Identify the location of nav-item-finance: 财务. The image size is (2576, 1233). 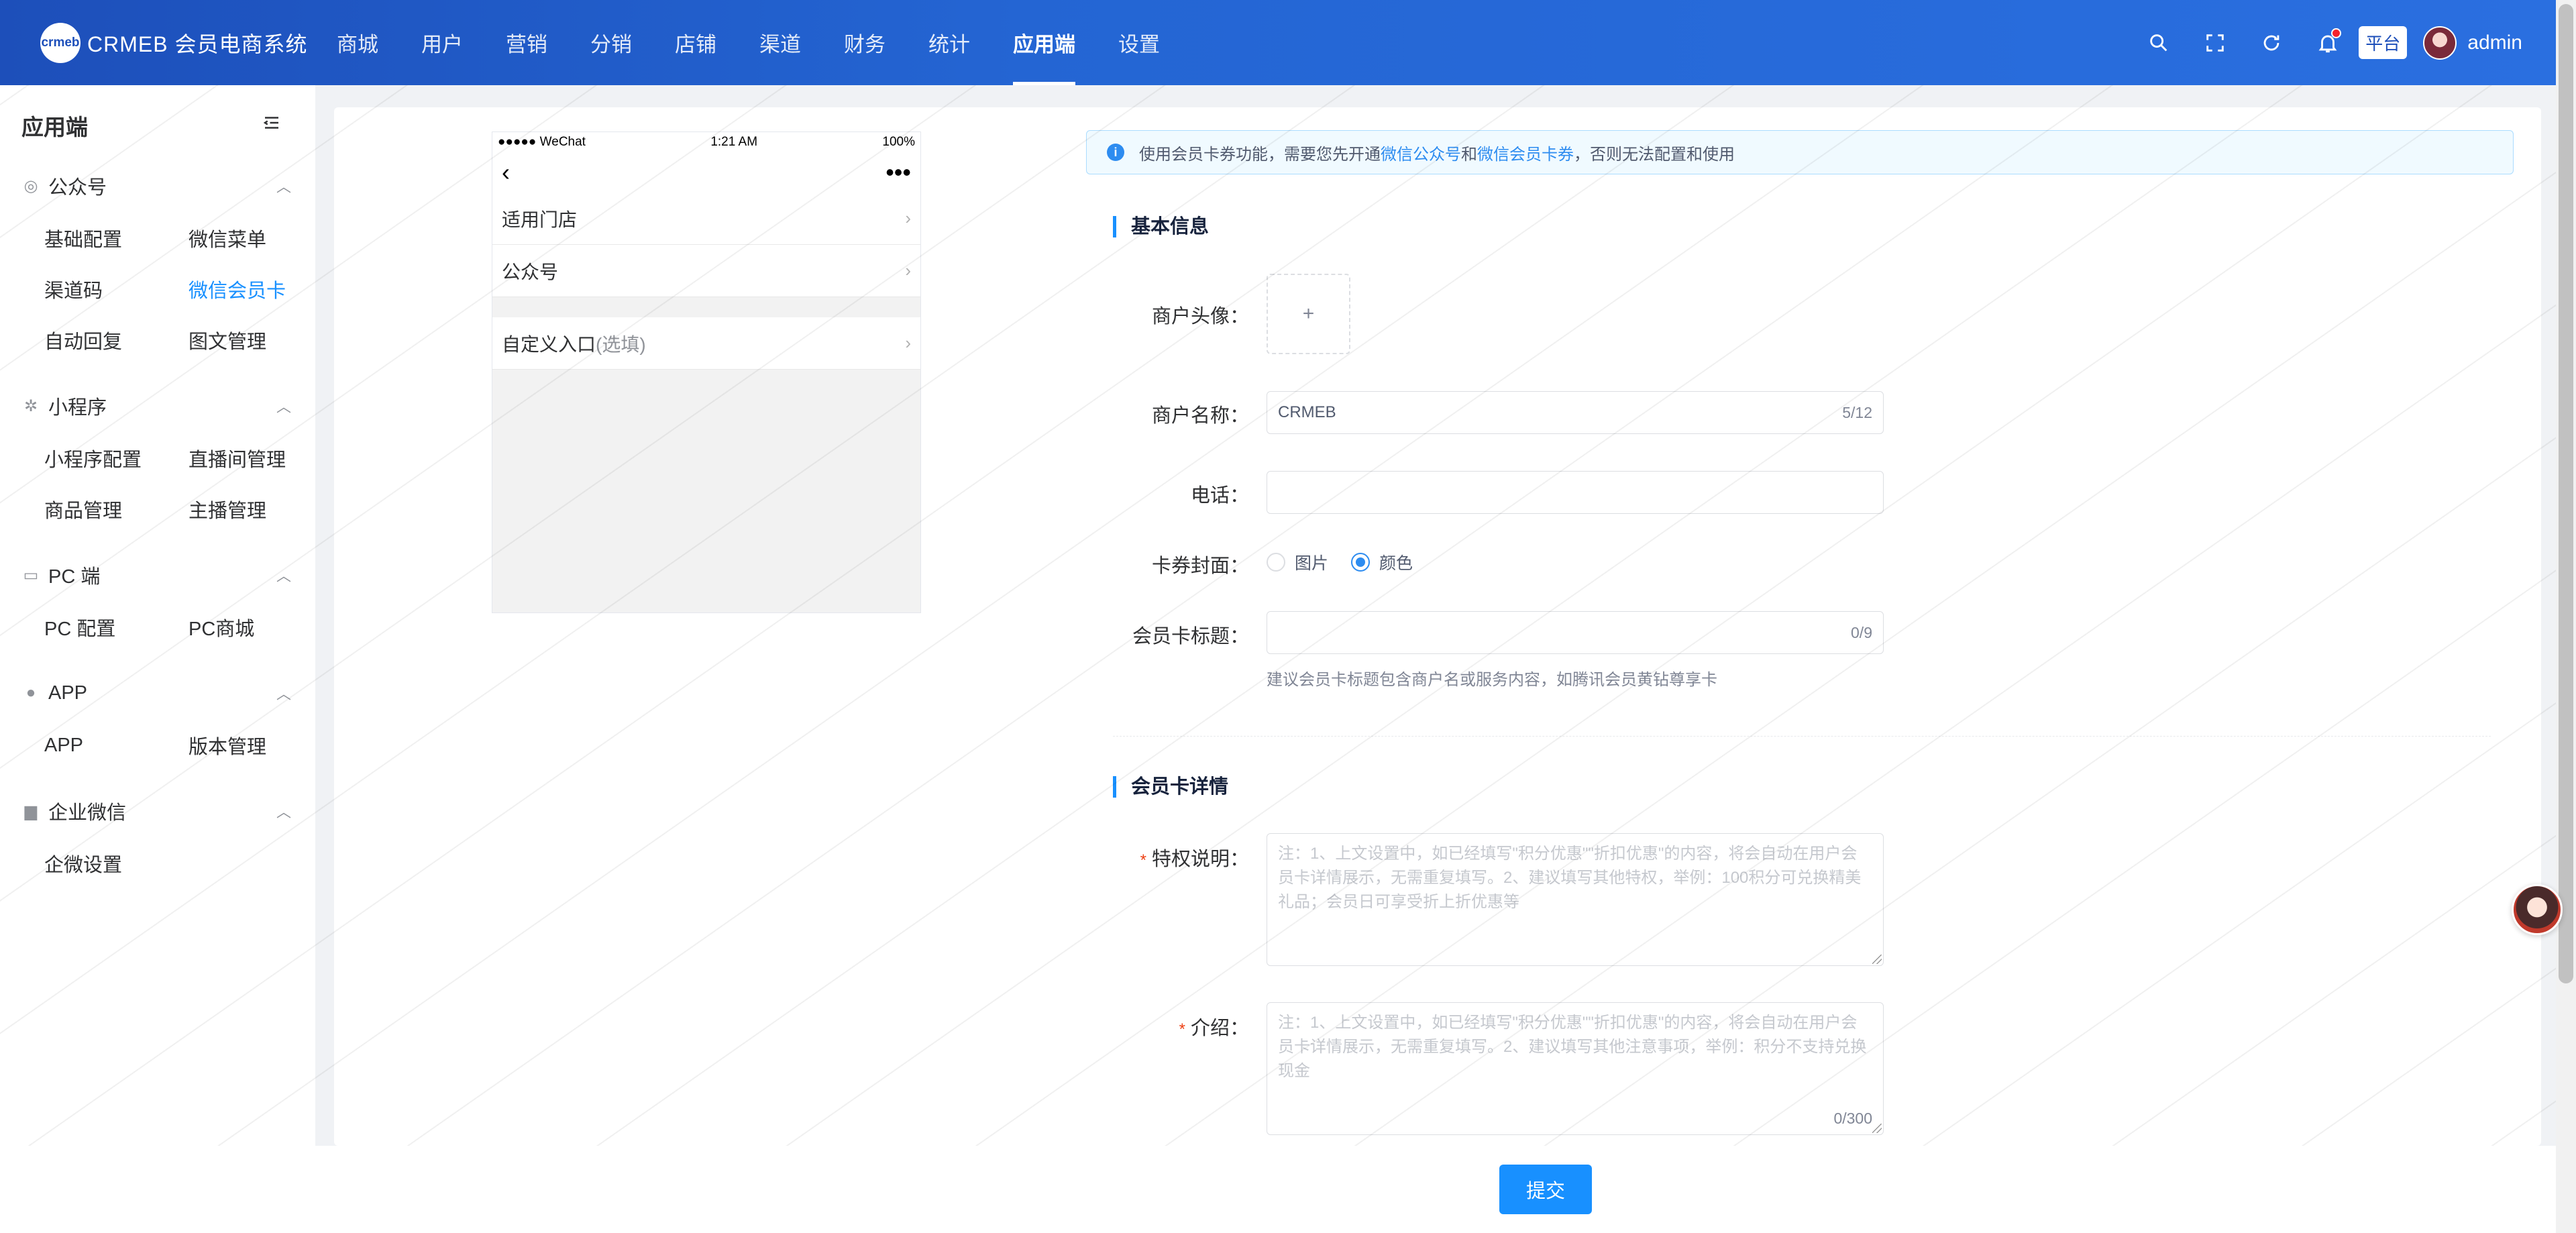
(864, 43).